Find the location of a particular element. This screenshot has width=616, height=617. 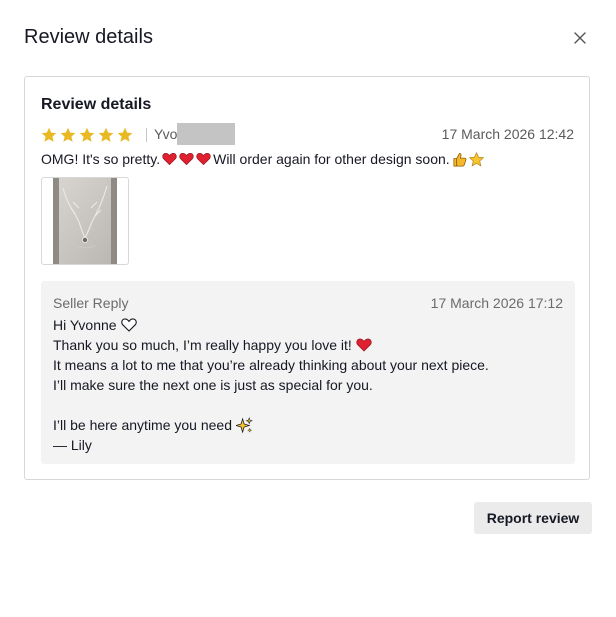

report-review-button: Report review is located at coordinates (533, 518).